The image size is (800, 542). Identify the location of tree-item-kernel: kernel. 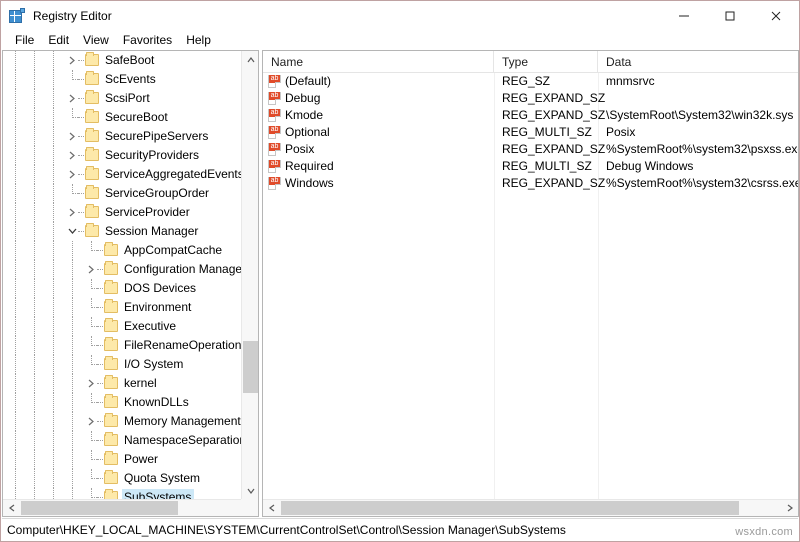
(122, 383).